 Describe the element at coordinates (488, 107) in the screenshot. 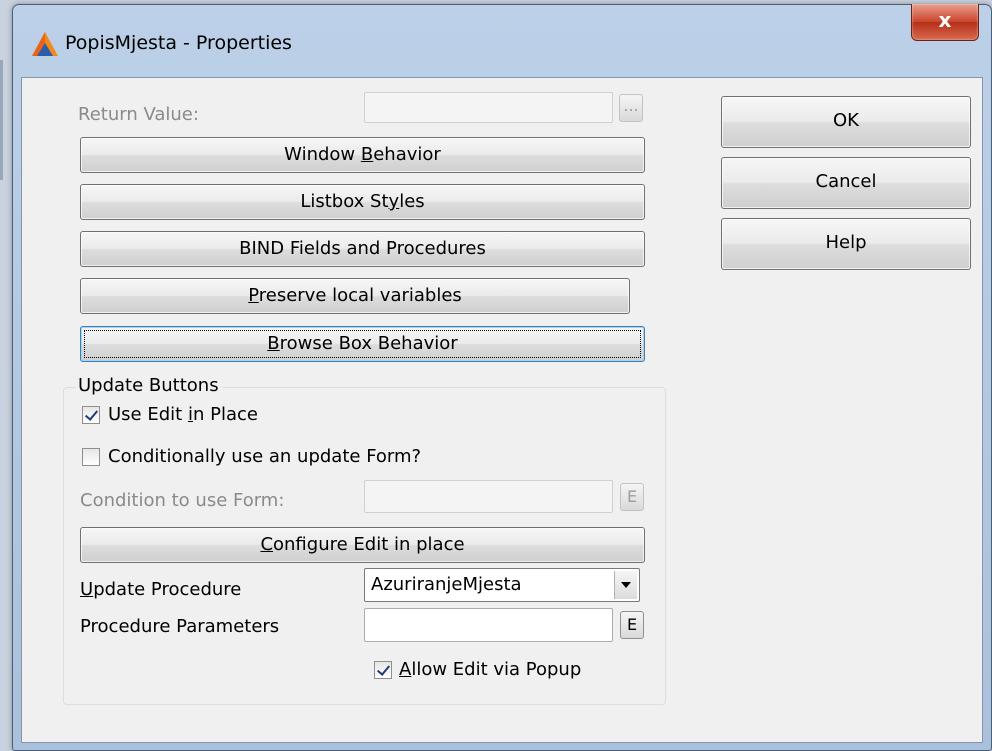

I see `return-value-field` at that location.